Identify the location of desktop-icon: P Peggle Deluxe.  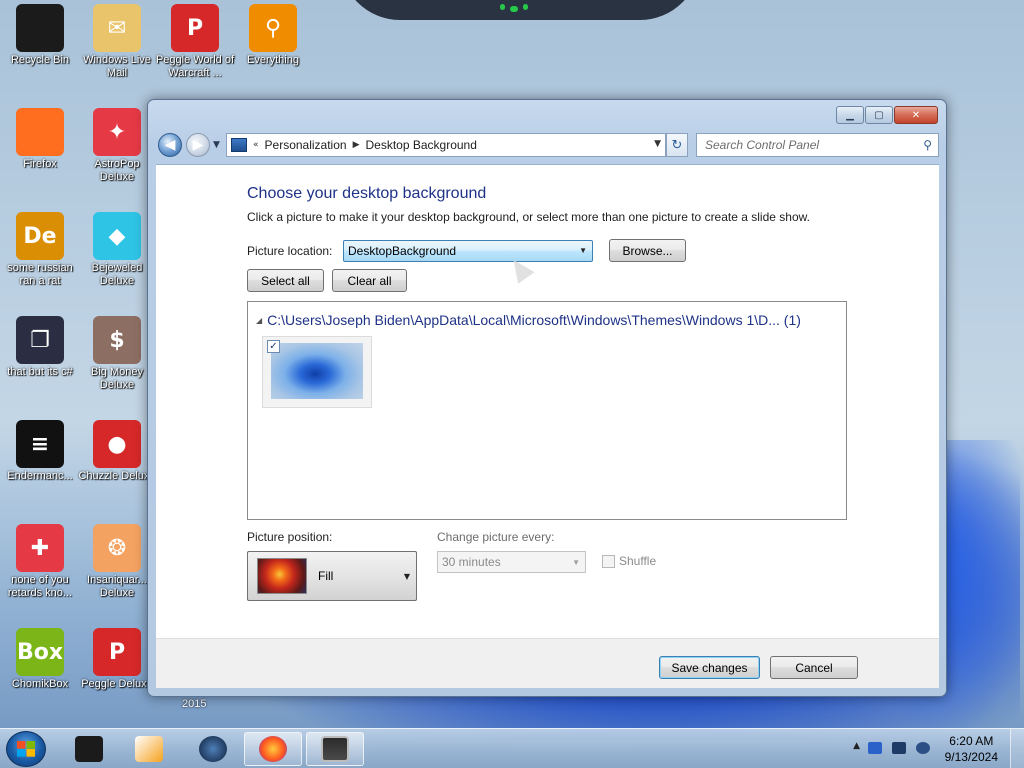
(117, 659).